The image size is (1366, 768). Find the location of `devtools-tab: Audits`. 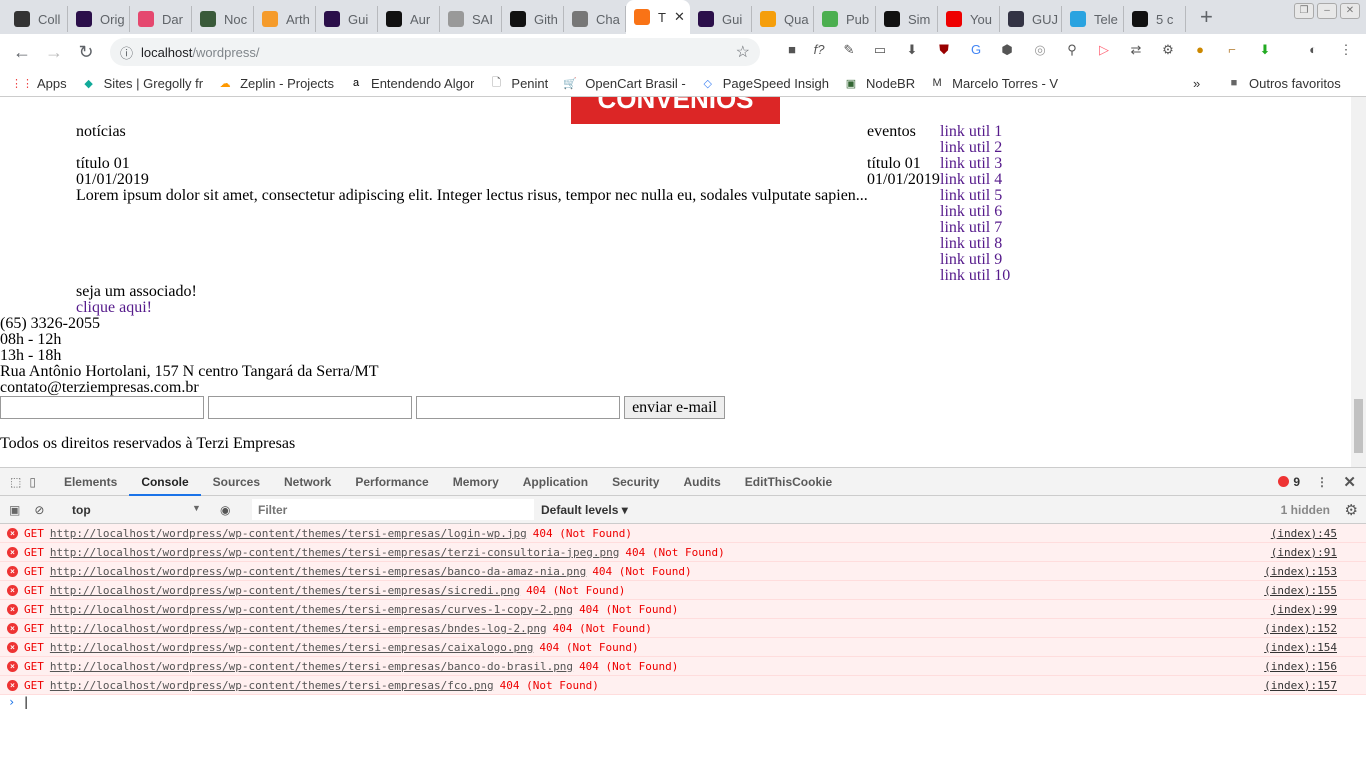

devtools-tab: Audits is located at coordinates (701, 482).